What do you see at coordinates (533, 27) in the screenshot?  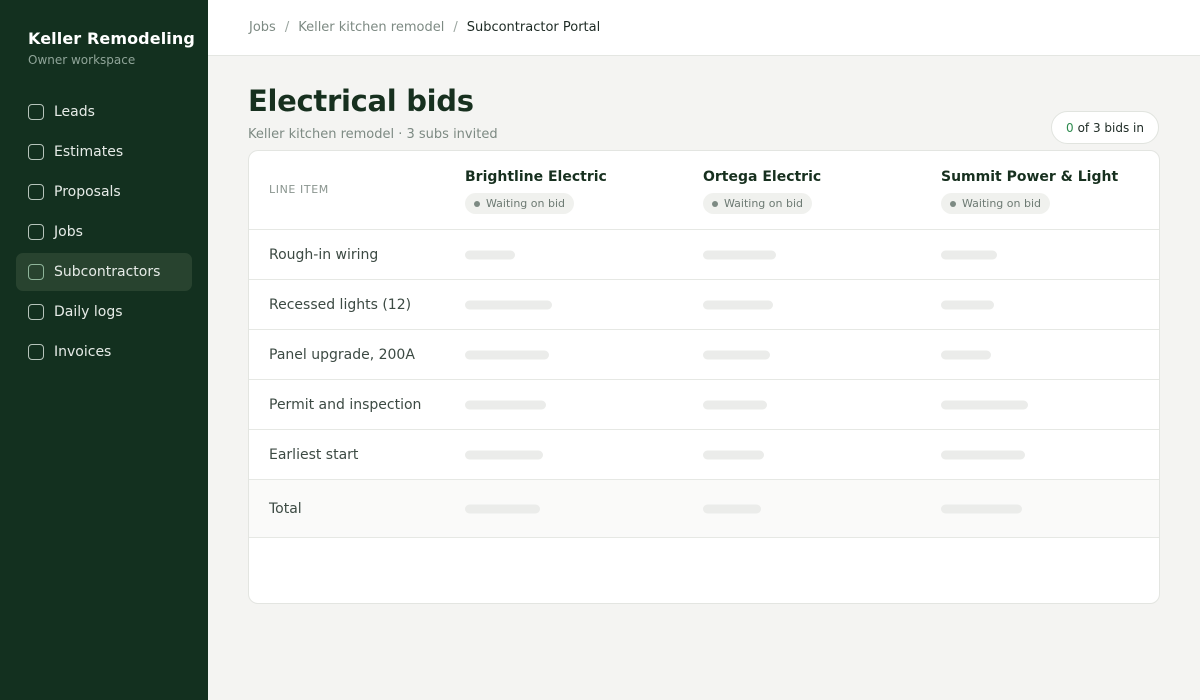 I see `breadcrumb-current: Subcontractor Portal` at bounding box center [533, 27].